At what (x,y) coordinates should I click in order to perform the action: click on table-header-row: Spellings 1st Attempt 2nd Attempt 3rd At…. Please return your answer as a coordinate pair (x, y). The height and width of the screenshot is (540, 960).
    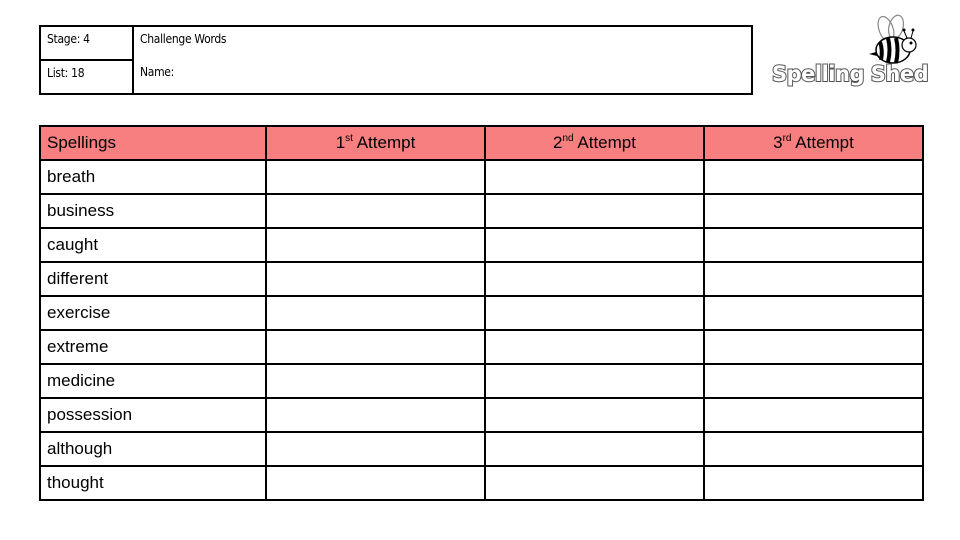
    Looking at the image, I should click on (481, 143).